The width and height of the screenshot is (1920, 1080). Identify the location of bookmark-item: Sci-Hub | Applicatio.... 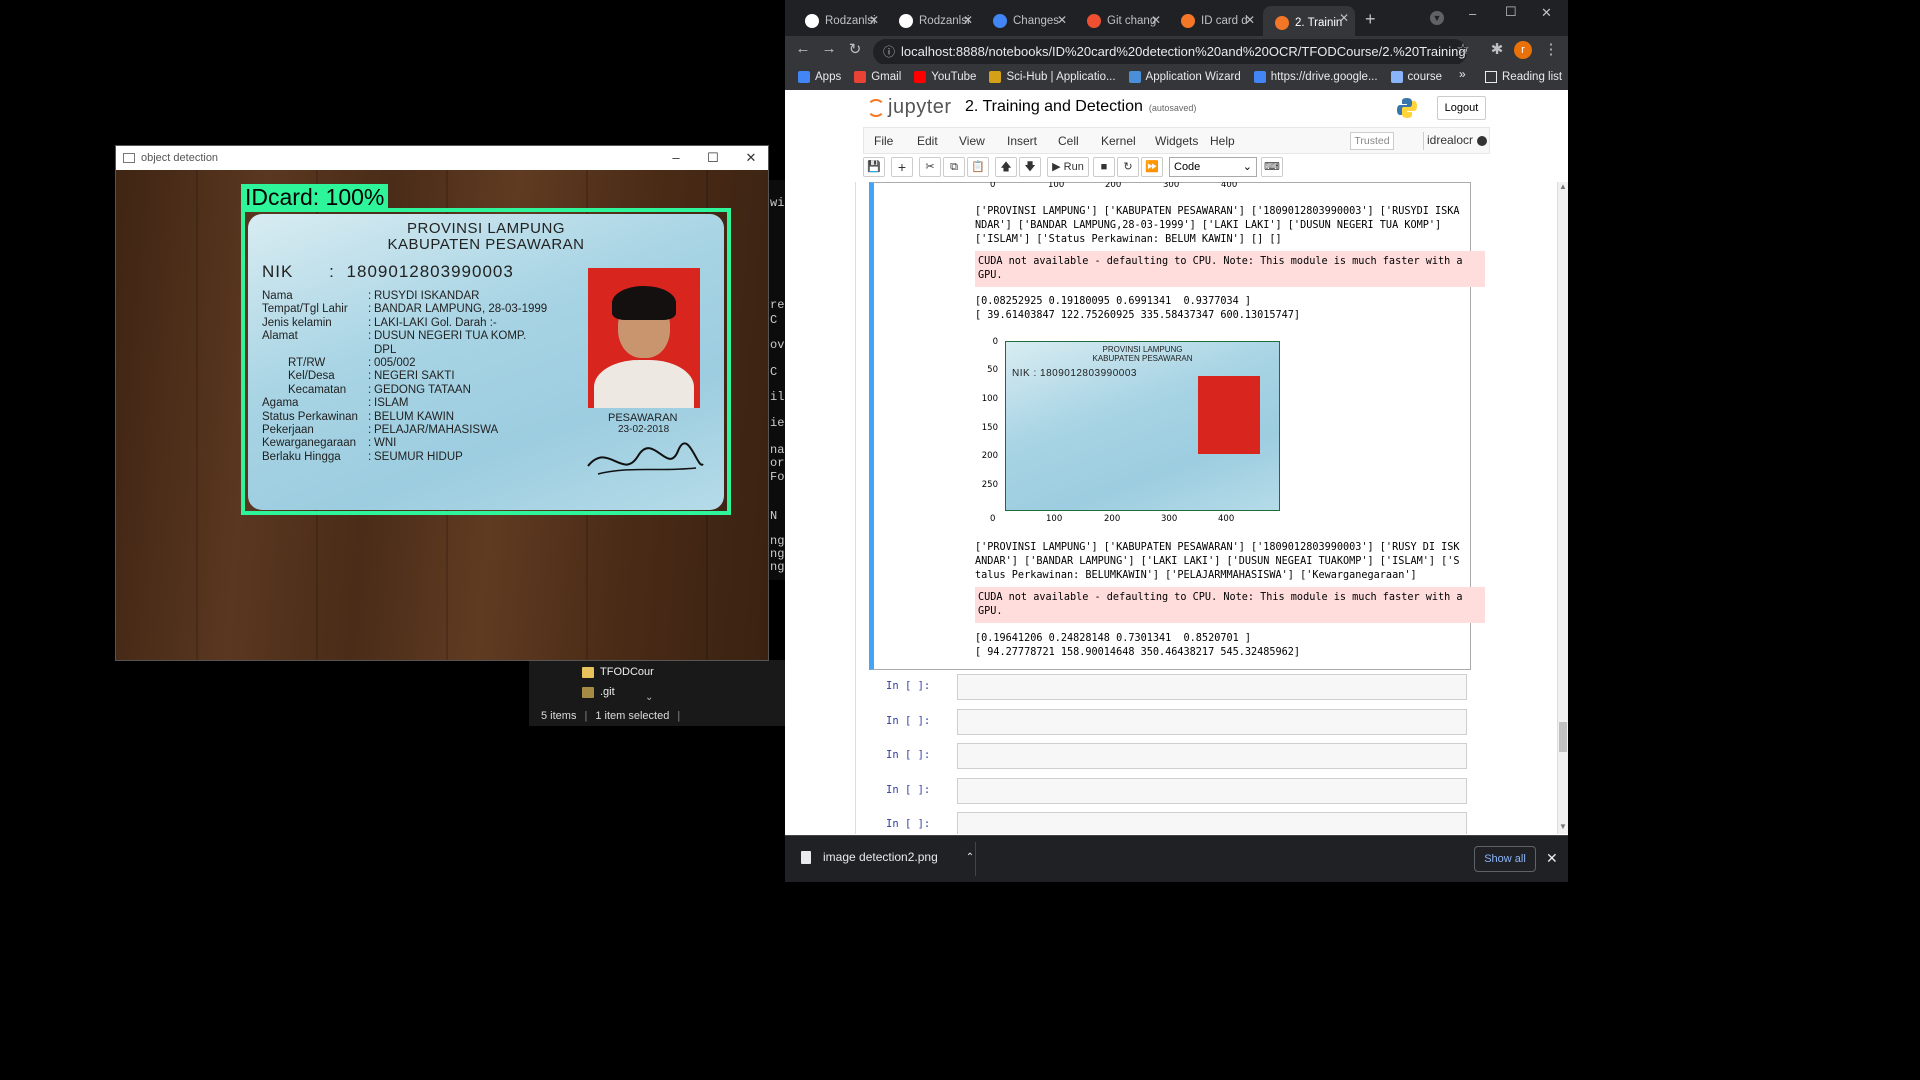
(1052, 77).